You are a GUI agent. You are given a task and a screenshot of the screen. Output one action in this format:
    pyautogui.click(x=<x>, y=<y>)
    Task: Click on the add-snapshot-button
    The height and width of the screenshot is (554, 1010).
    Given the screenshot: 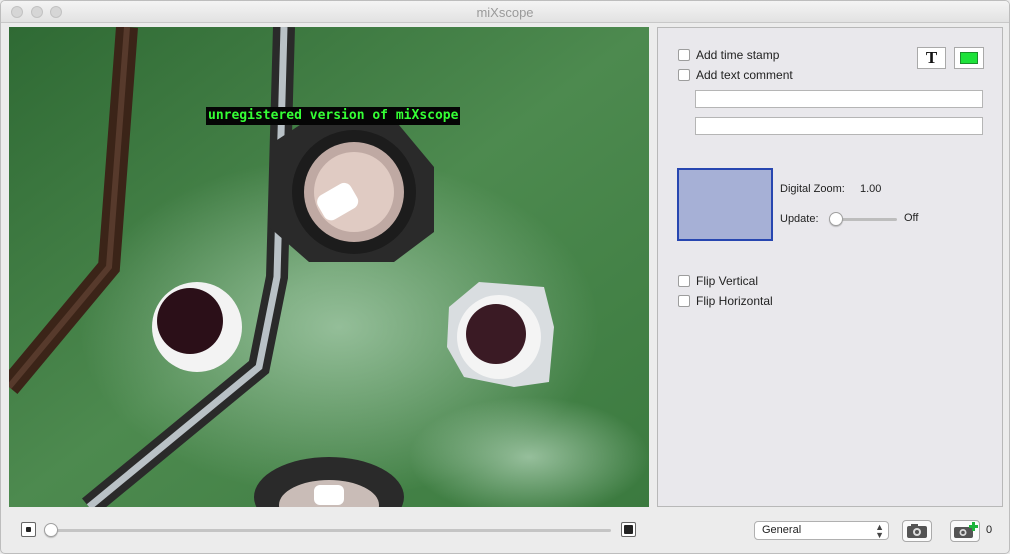 What is the action you would take?
    pyautogui.click(x=965, y=531)
    